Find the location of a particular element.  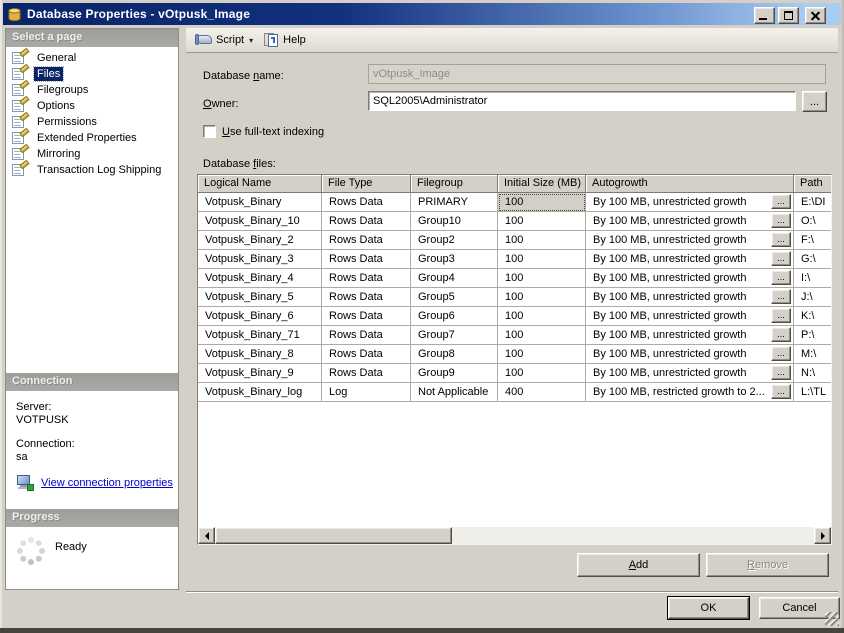

cell-filegroup: Not Applicable is located at coordinates (454, 392).